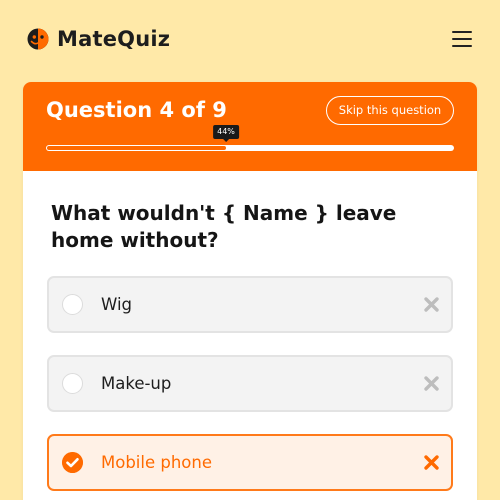 Image resolution: width=500 pixels, height=500 pixels. What do you see at coordinates (117, 304) in the screenshot?
I see `answer-label: Wig` at bounding box center [117, 304].